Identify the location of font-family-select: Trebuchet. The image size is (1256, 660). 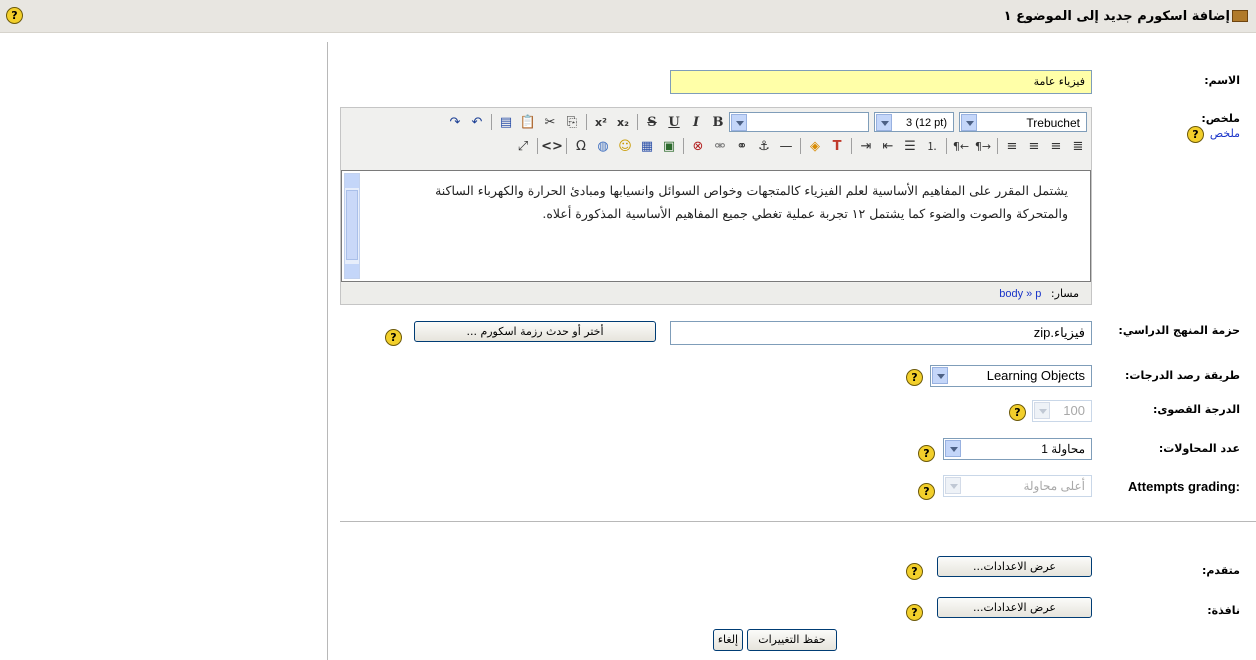
(1023, 122).